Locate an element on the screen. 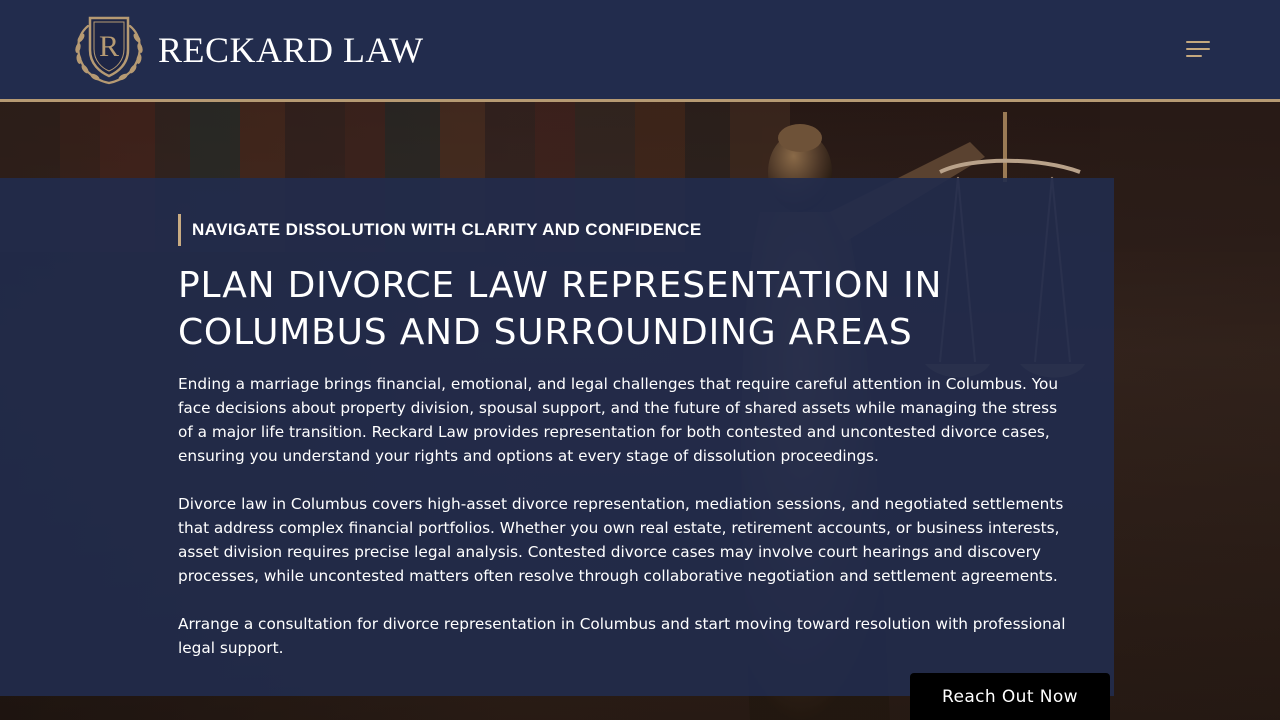 This screenshot has height=720, width=1280. laurel-crest-icon: R is located at coordinates (109, 50).